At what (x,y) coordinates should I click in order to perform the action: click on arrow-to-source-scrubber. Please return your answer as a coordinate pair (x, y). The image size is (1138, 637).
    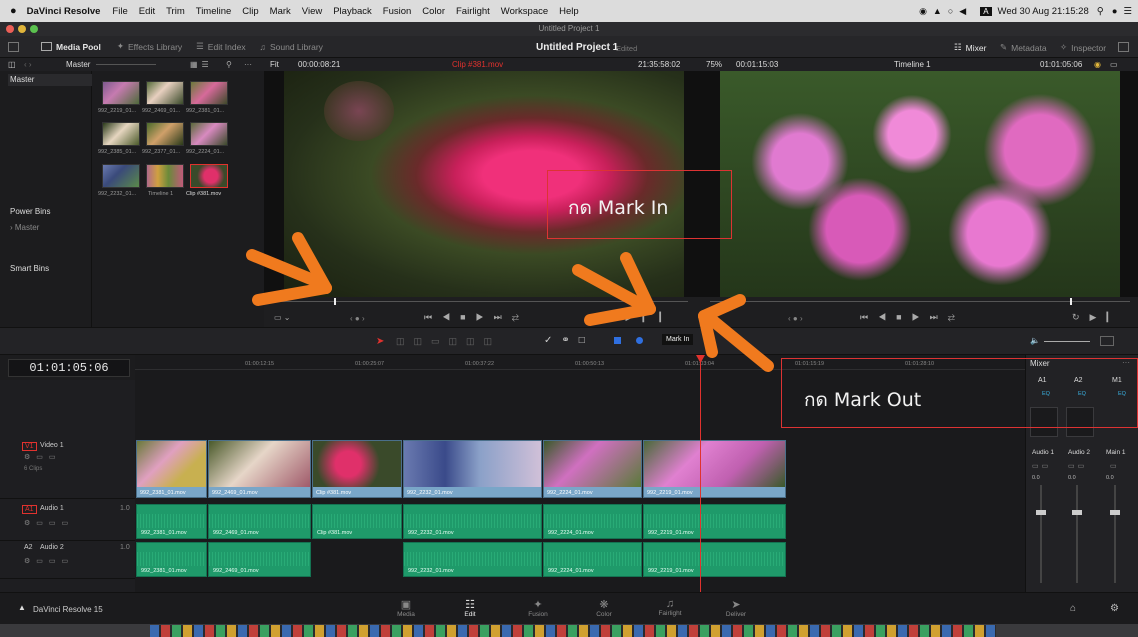
    Looking at the image, I should click on (289, 269).